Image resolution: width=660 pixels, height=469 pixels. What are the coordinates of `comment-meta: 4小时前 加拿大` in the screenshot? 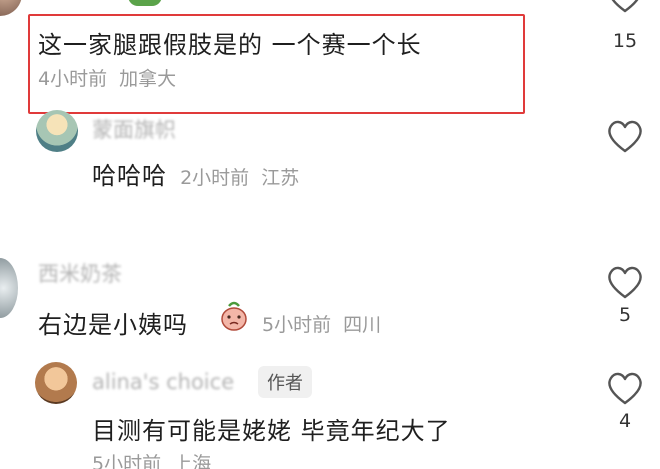 It's located at (107, 77).